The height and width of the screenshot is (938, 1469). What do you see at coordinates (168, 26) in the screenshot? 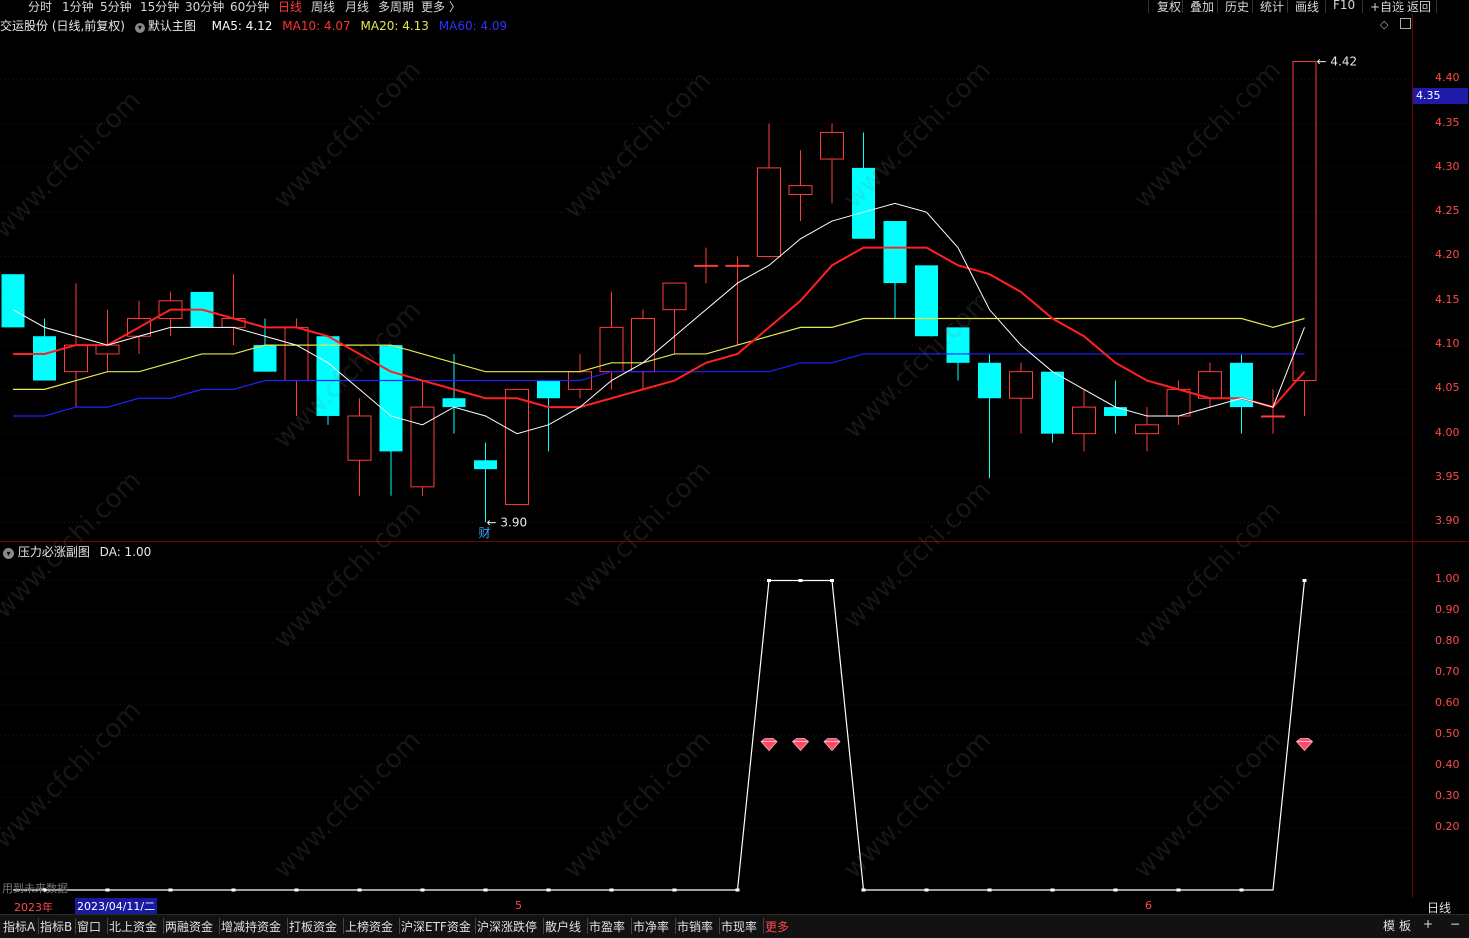
I see `template-selector: ▾ 默认主图` at bounding box center [168, 26].